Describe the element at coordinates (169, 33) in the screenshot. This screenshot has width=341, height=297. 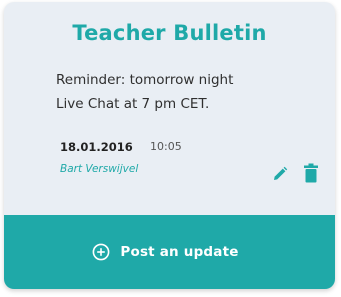
I see `bulletin-title: Teacher Bulletin` at that location.